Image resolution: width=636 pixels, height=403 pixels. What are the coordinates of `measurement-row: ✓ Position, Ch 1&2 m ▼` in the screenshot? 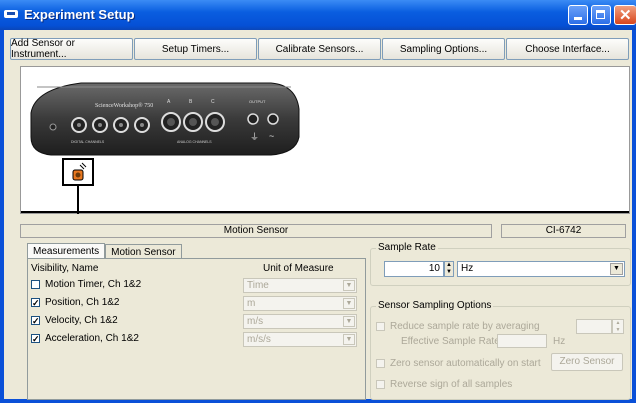 It's located at (196, 304).